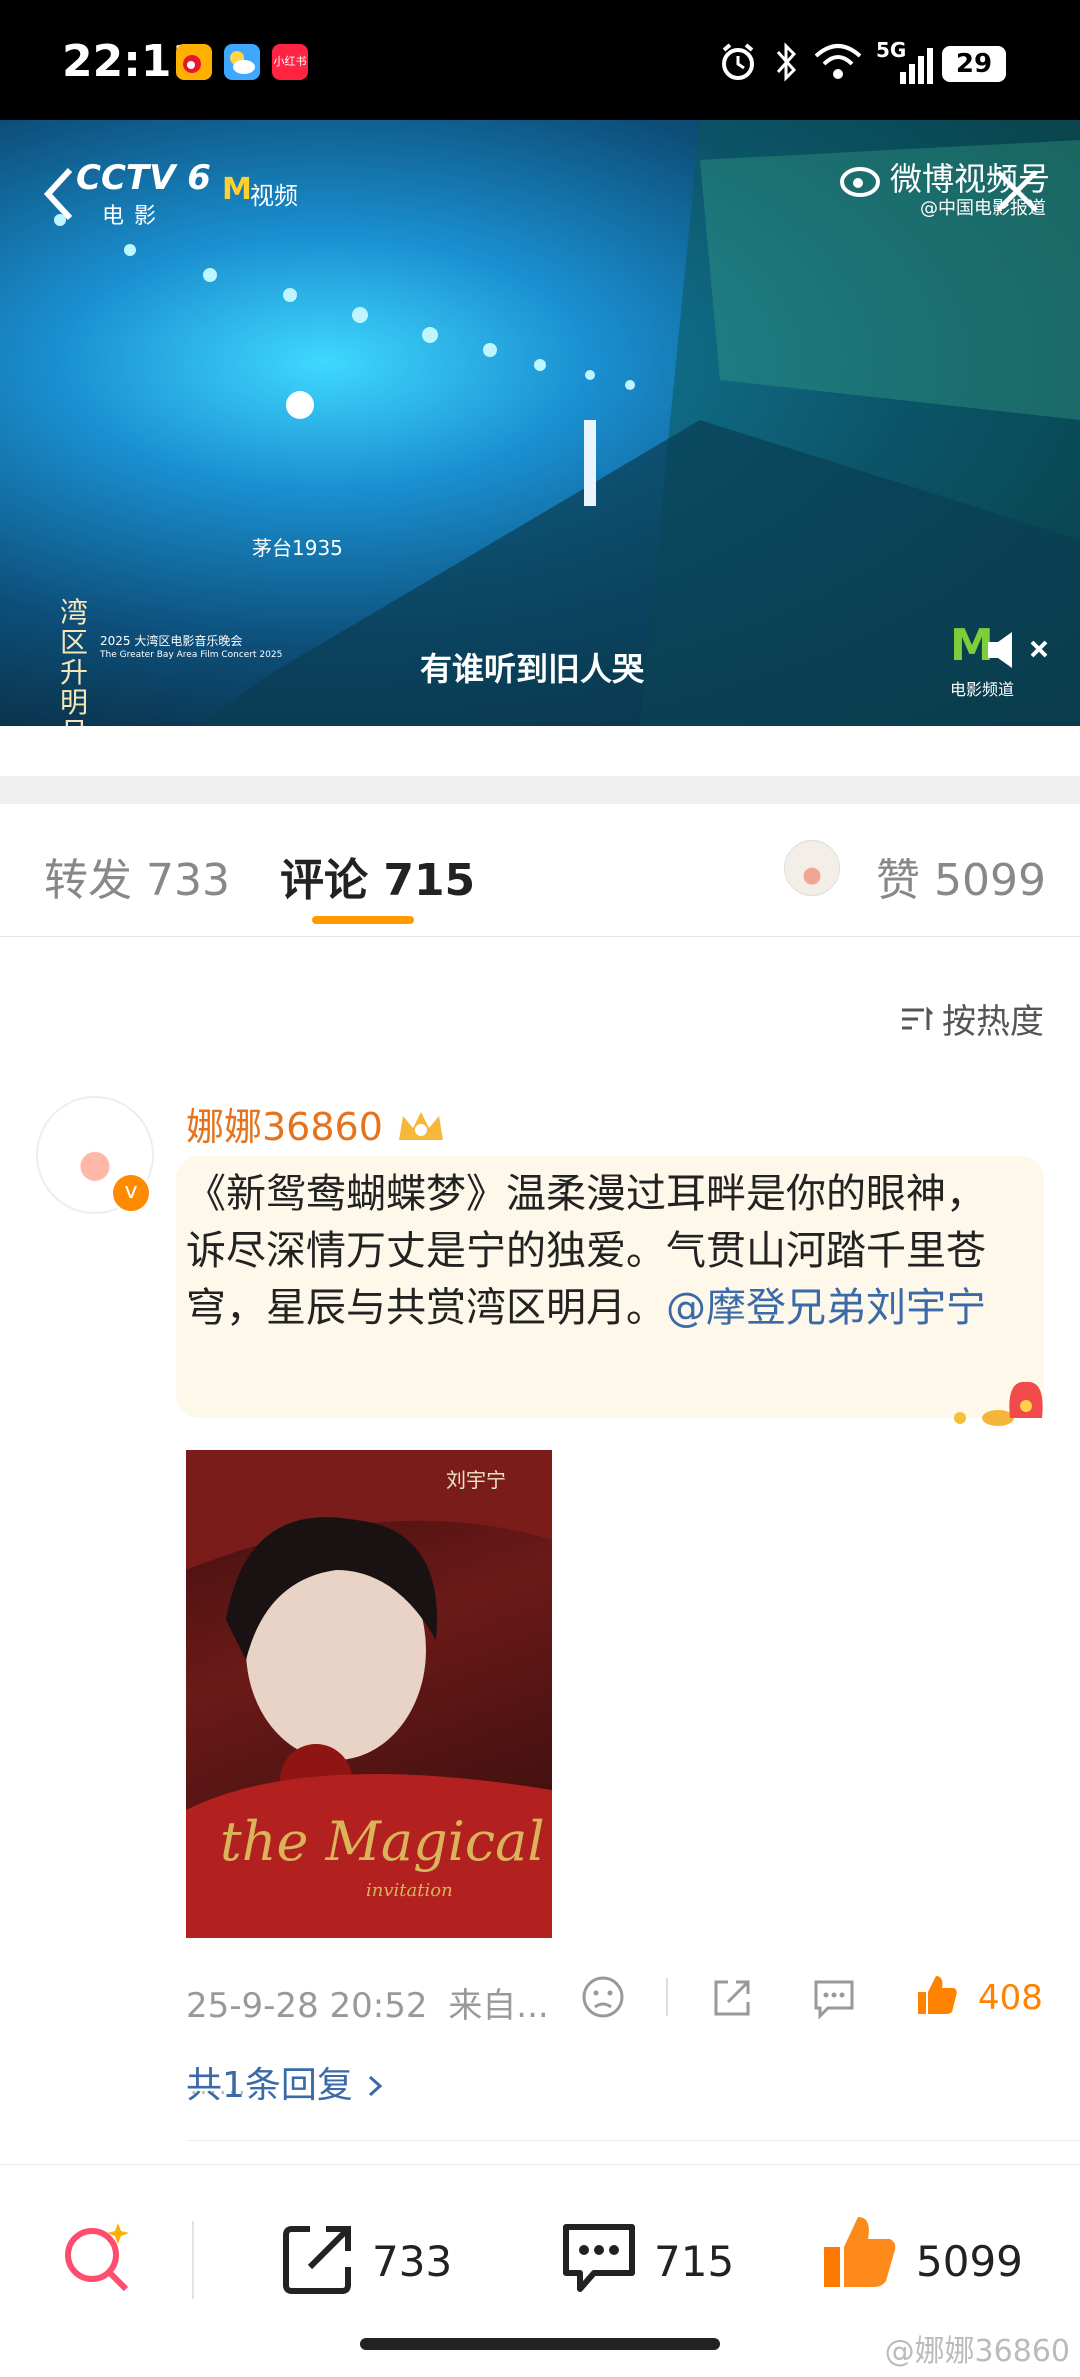  What do you see at coordinates (369, 1694) in the screenshot?
I see `comment-image: 刘宇宁 the Magical invitation` at bounding box center [369, 1694].